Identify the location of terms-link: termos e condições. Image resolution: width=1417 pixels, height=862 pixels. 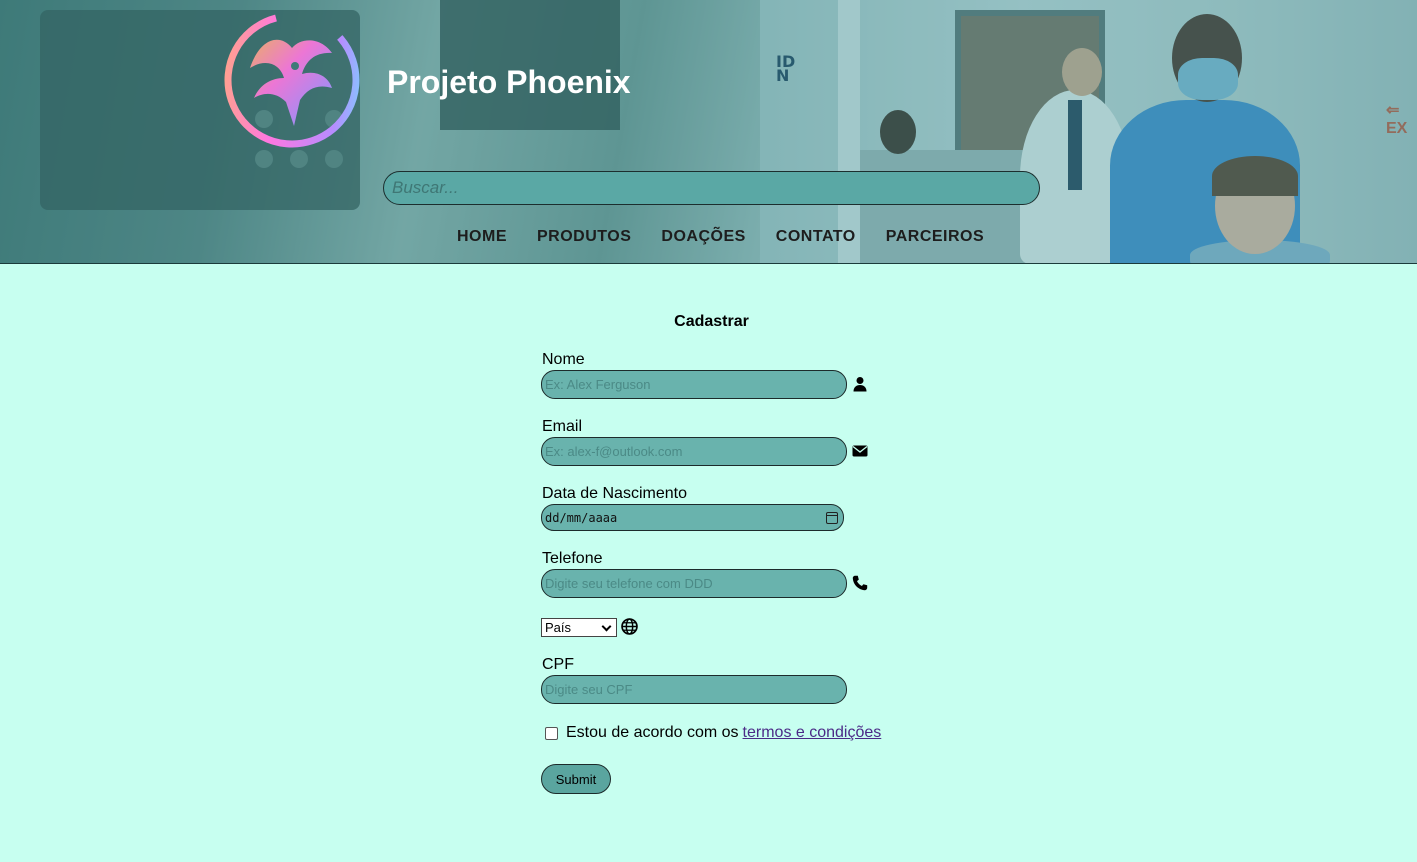
(812, 733).